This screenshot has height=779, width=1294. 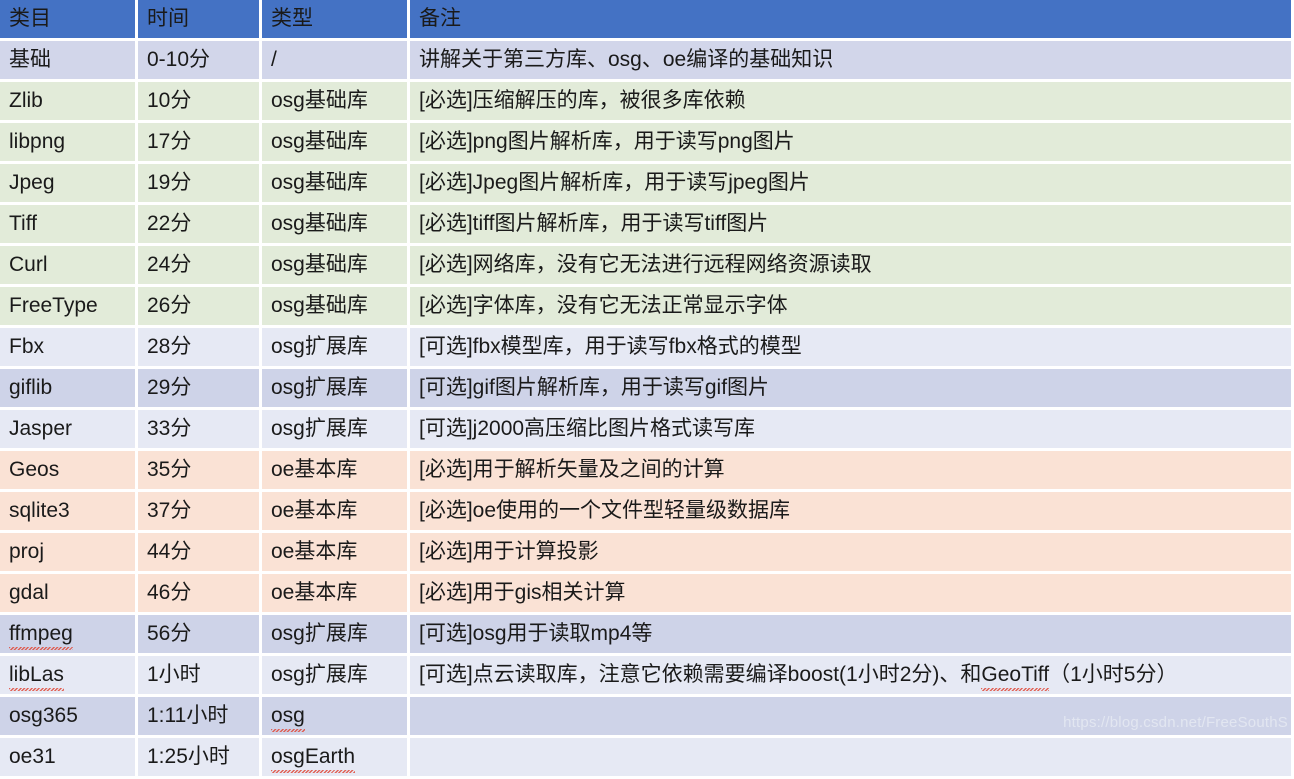 I want to click on table-row: Tiff 22分 osg基础库 [必选]tiff图片解析库，用于读写tiff图片, so click(x=645, y=225).